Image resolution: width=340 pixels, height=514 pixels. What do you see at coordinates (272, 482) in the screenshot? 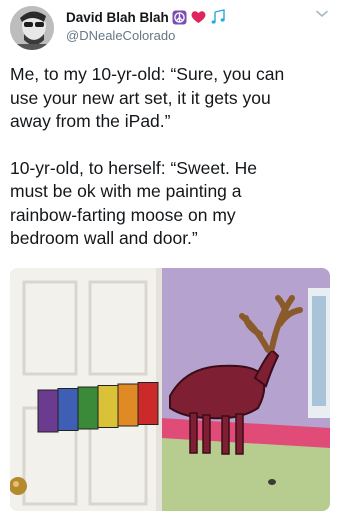
I see `wall-mark` at bounding box center [272, 482].